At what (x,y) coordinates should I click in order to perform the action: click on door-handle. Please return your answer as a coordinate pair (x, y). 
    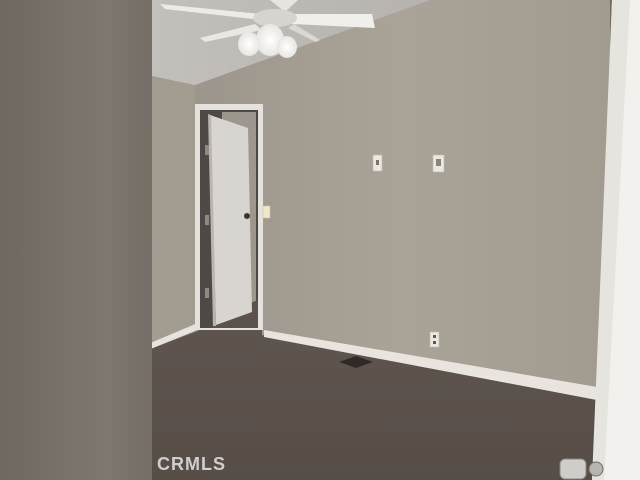
    Looking at the image, I should click on (247, 216).